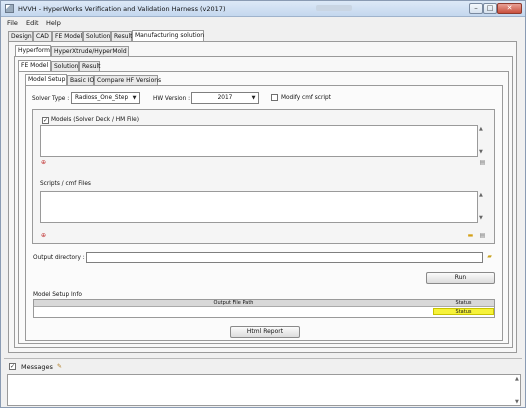  I want to click on blurred-title-area, so click(334, 8).